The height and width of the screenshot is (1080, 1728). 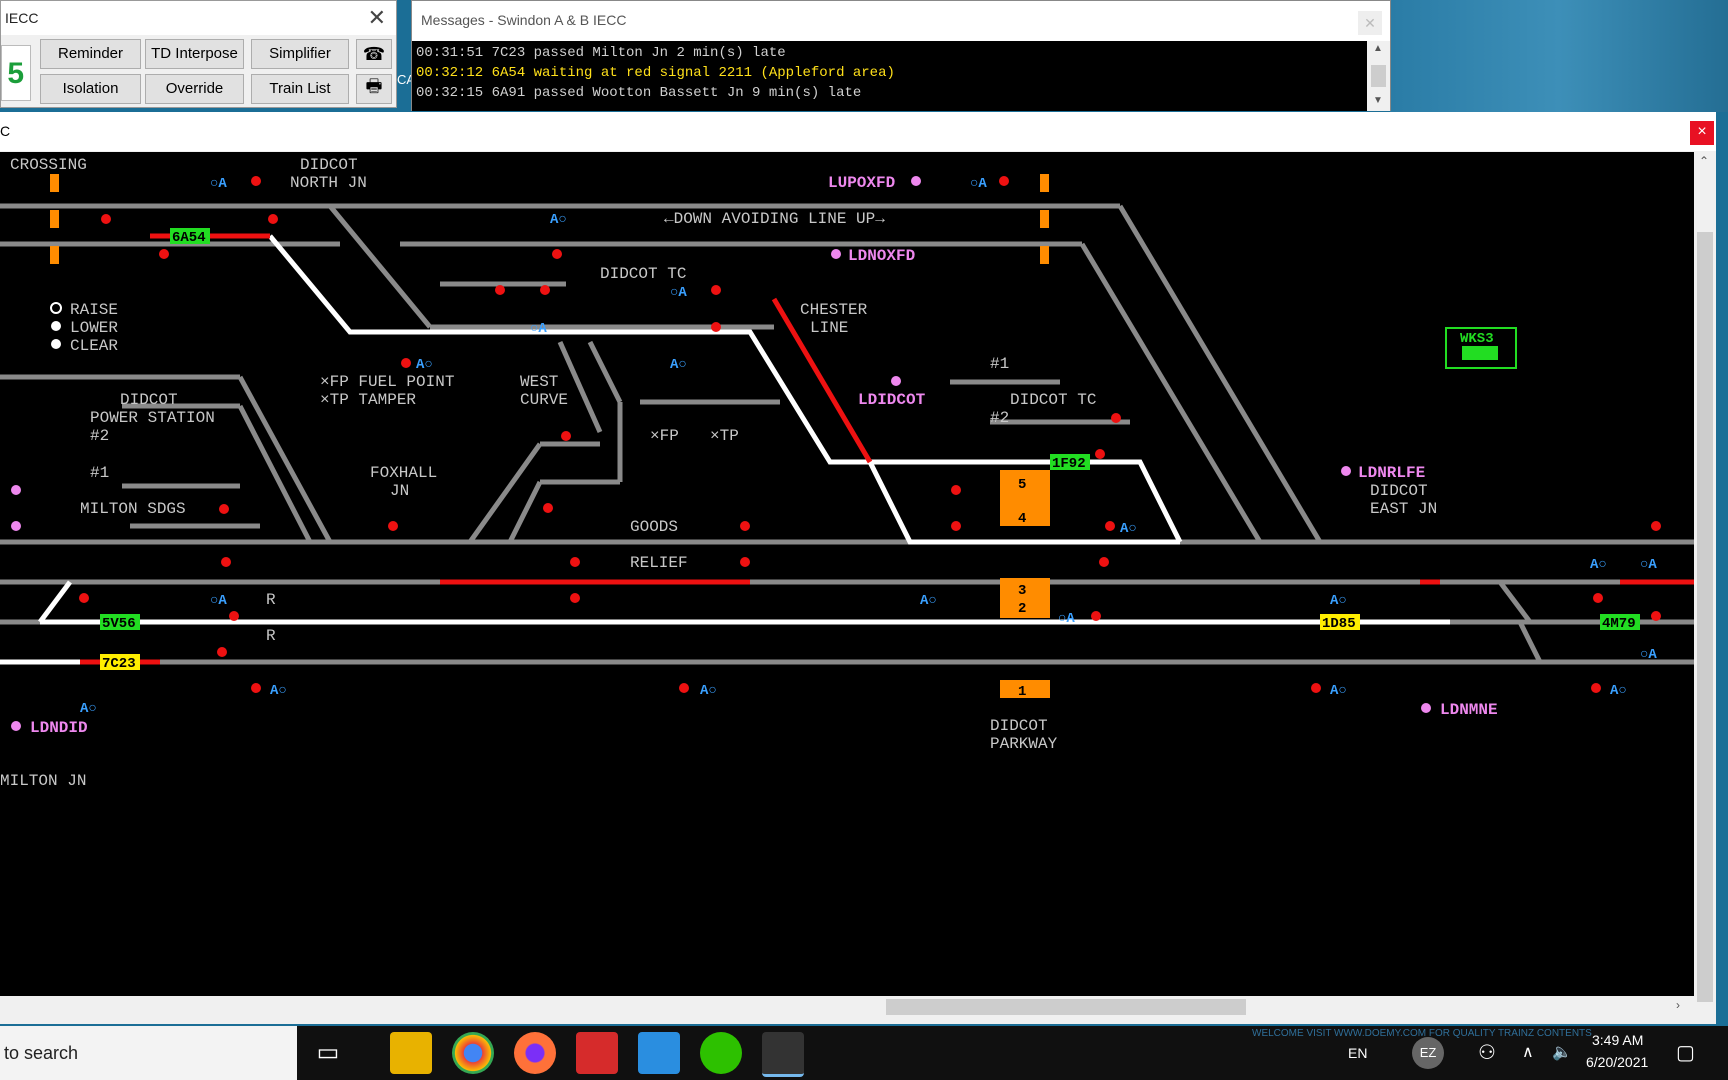 I want to click on simplifier-button: Simplifier, so click(x=300, y=54).